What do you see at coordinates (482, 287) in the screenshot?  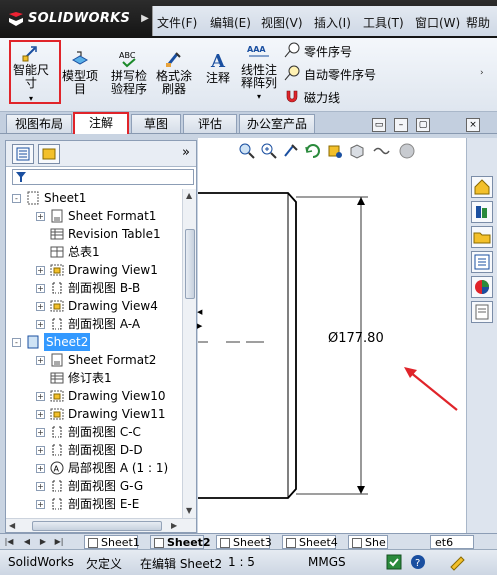 I see `appearances-scenes-icon` at bounding box center [482, 287].